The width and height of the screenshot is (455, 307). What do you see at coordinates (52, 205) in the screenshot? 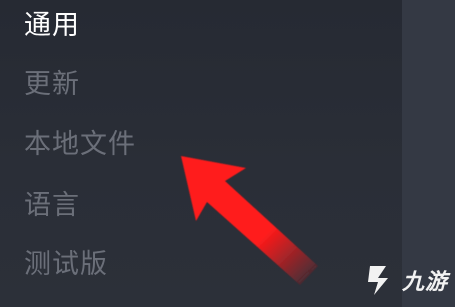
I see `menu-item-language: 语言` at bounding box center [52, 205].